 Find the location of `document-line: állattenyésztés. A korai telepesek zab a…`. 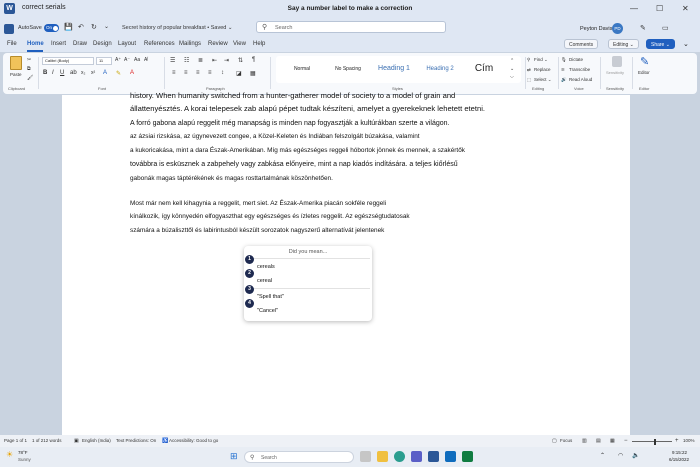

document-line: állattenyésztés. A korai telepesek zab a… is located at coordinates (350, 109).